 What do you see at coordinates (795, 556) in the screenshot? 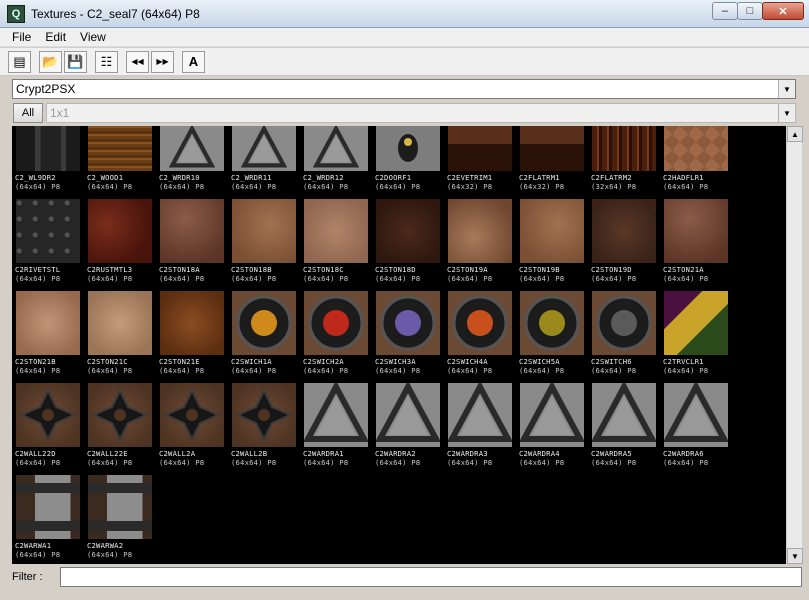
I see `scroll-down-button: ▼` at bounding box center [795, 556].